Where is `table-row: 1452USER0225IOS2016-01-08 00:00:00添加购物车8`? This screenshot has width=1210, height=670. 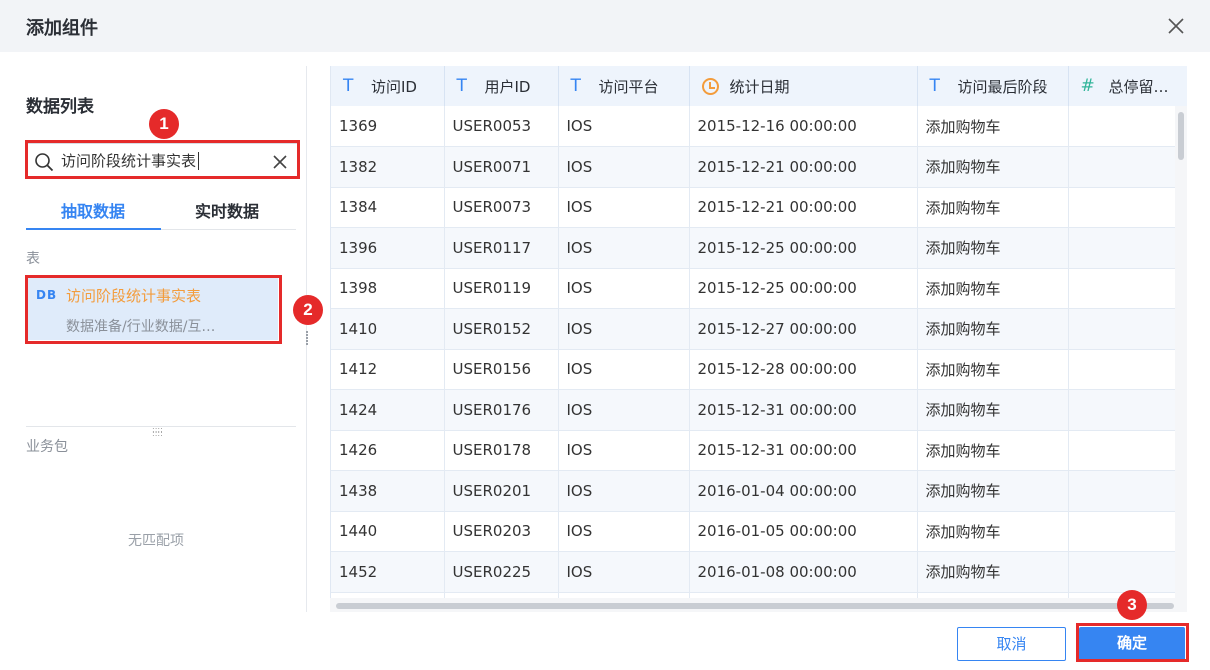 table-row: 1452USER0225IOS2016-01-08 00:00:00添加购物车8 is located at coordinates (759, 572).